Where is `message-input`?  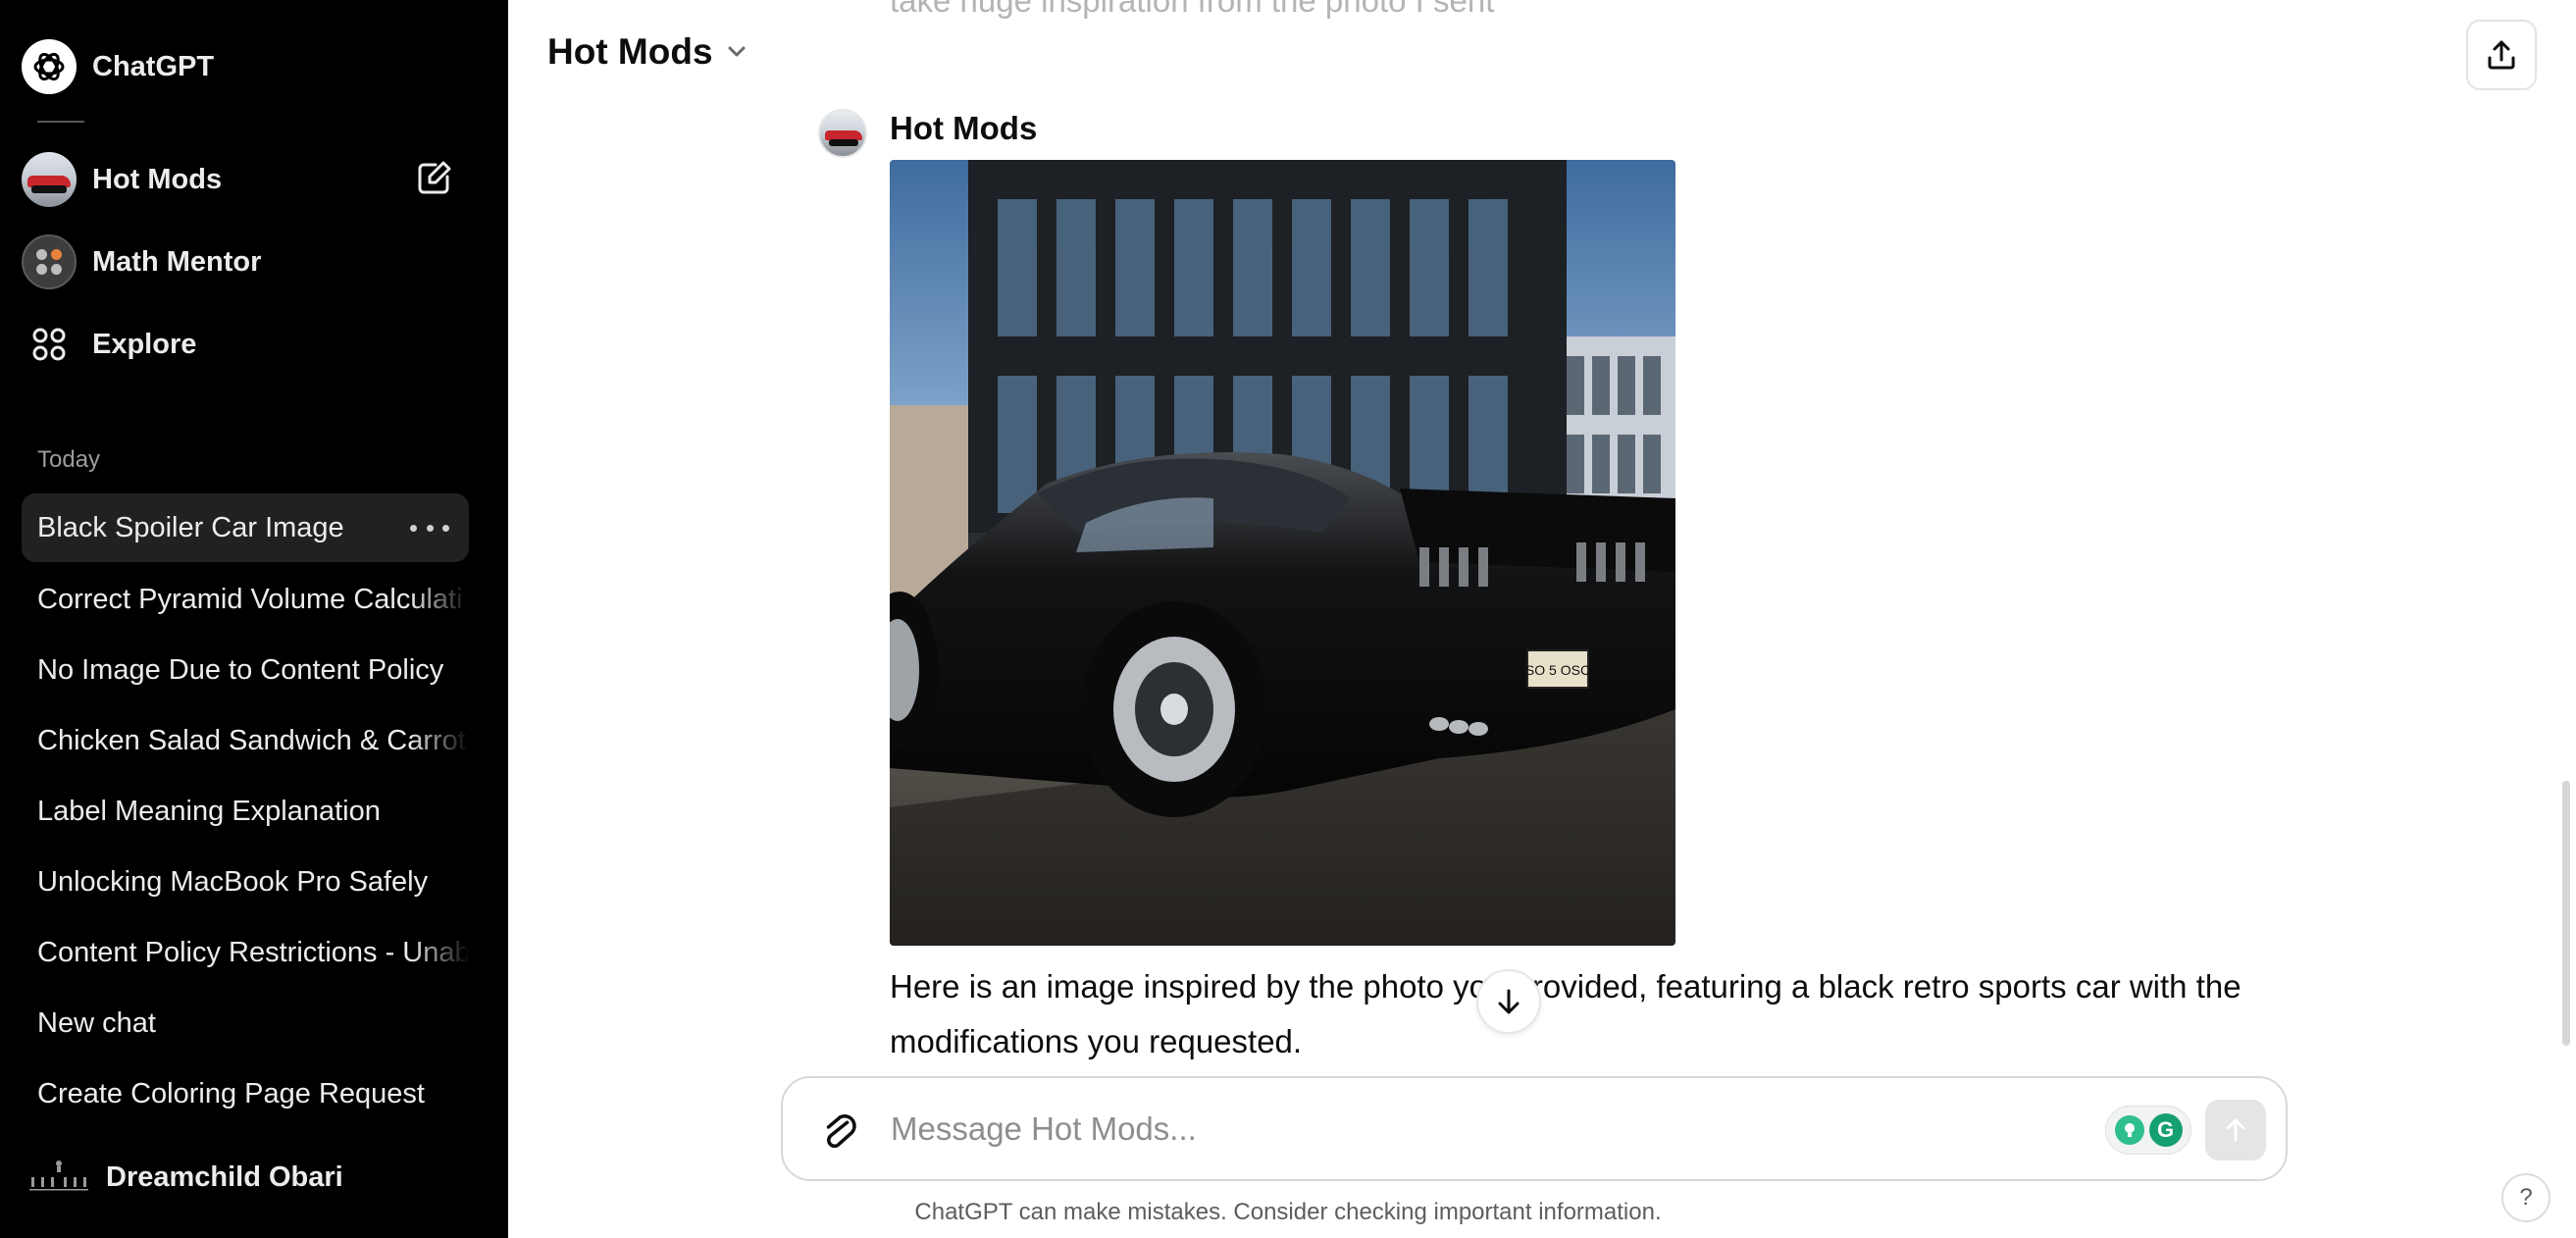
message-input is located at coordinates (1479, 1129).